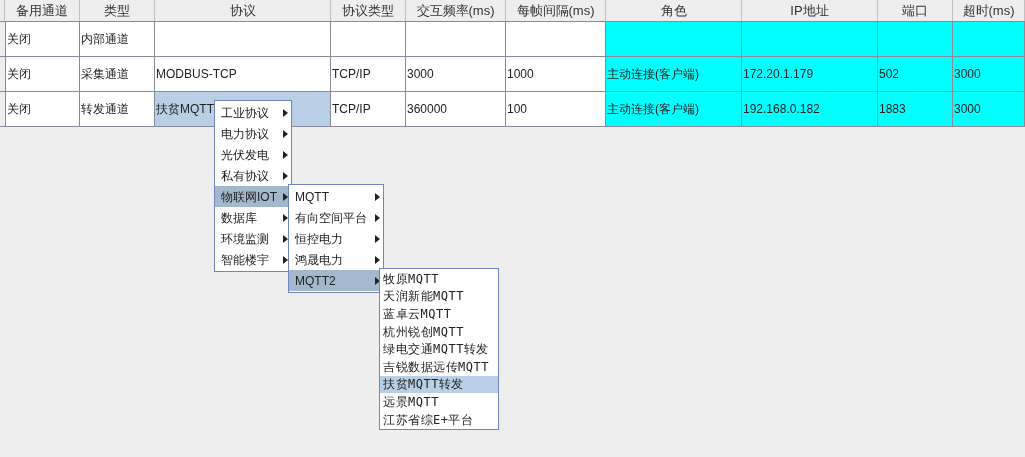 The width and height of the screenshot is (1025, 457). I want to click on table-cell: 1000, so click(556, 74).